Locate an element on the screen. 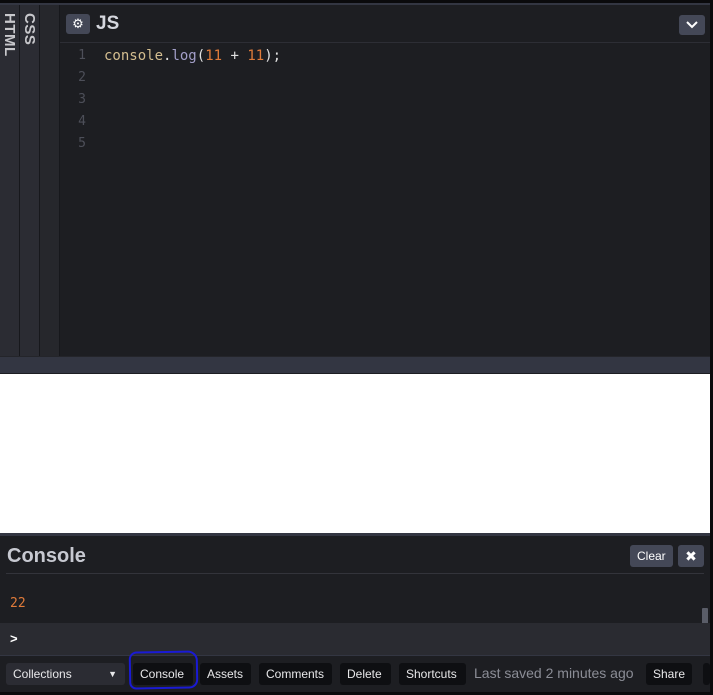  code-token-method: log is located at coordinates (184, 56).